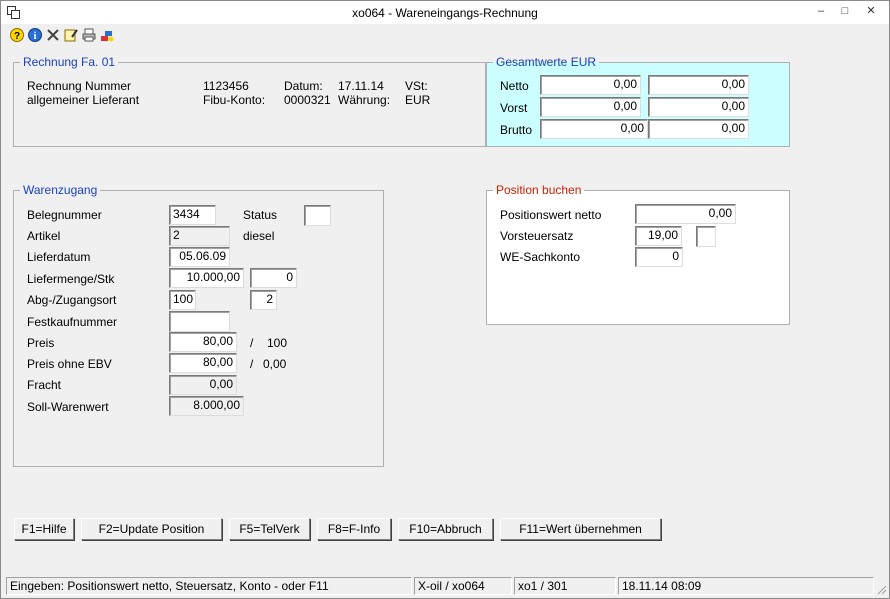 The height and width of the screenshot is (599, 890). What do you see at coordinates (83, 100) in the screenshot?
I see `lieferant-label: allgemeiner Lieferant` at bounding box center [83, 100].